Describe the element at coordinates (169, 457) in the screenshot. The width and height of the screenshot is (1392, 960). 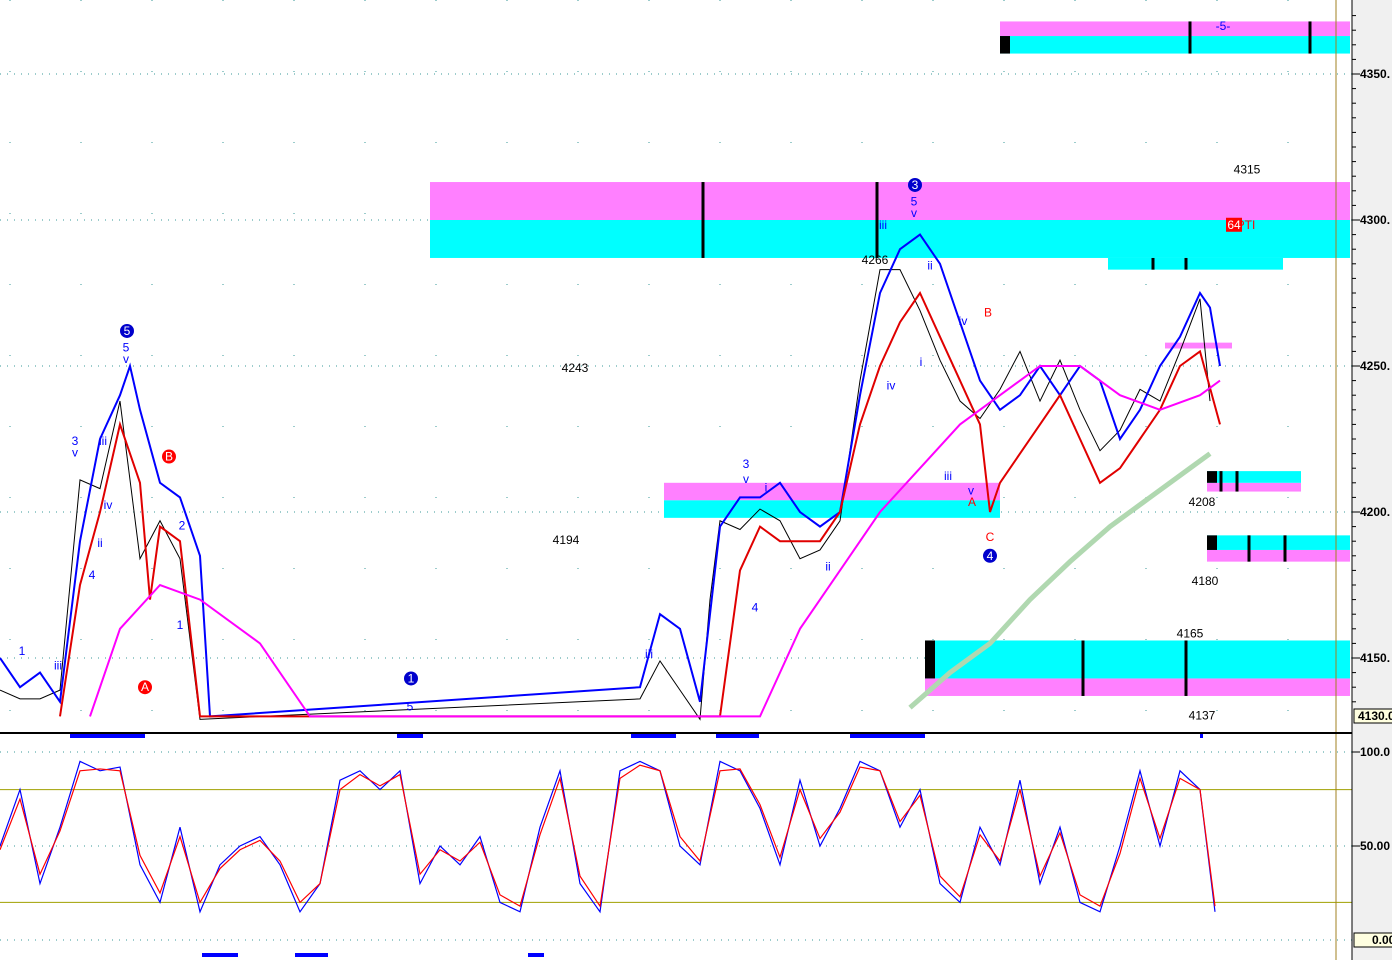
I see `circled-wave-label: B` at that location.